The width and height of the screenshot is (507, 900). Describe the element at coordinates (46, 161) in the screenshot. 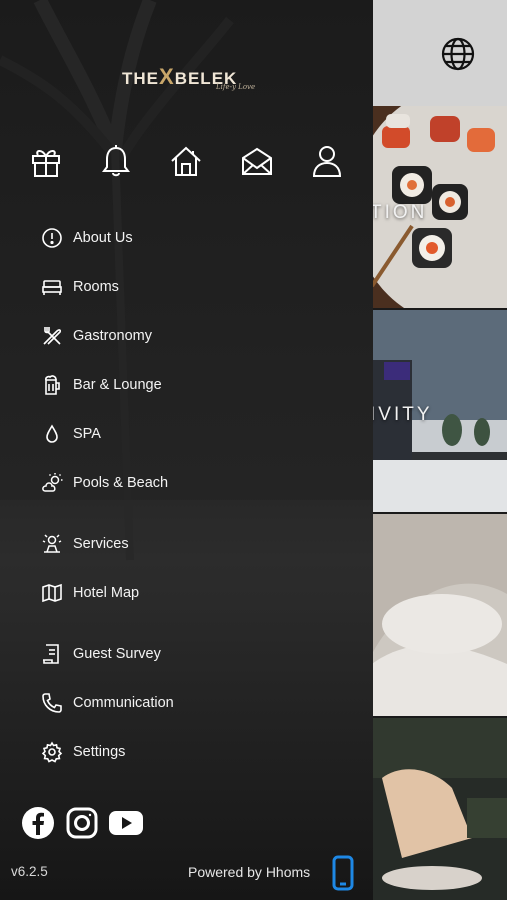

I see `gift-icon` at that location.